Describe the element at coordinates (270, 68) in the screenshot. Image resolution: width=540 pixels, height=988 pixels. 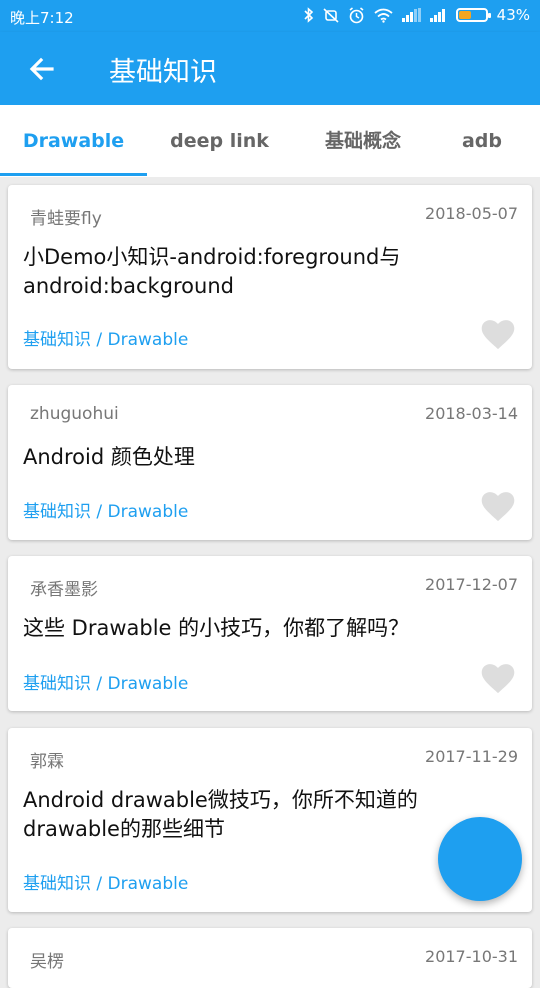
I see `app-bar: 基础知识` at that location.